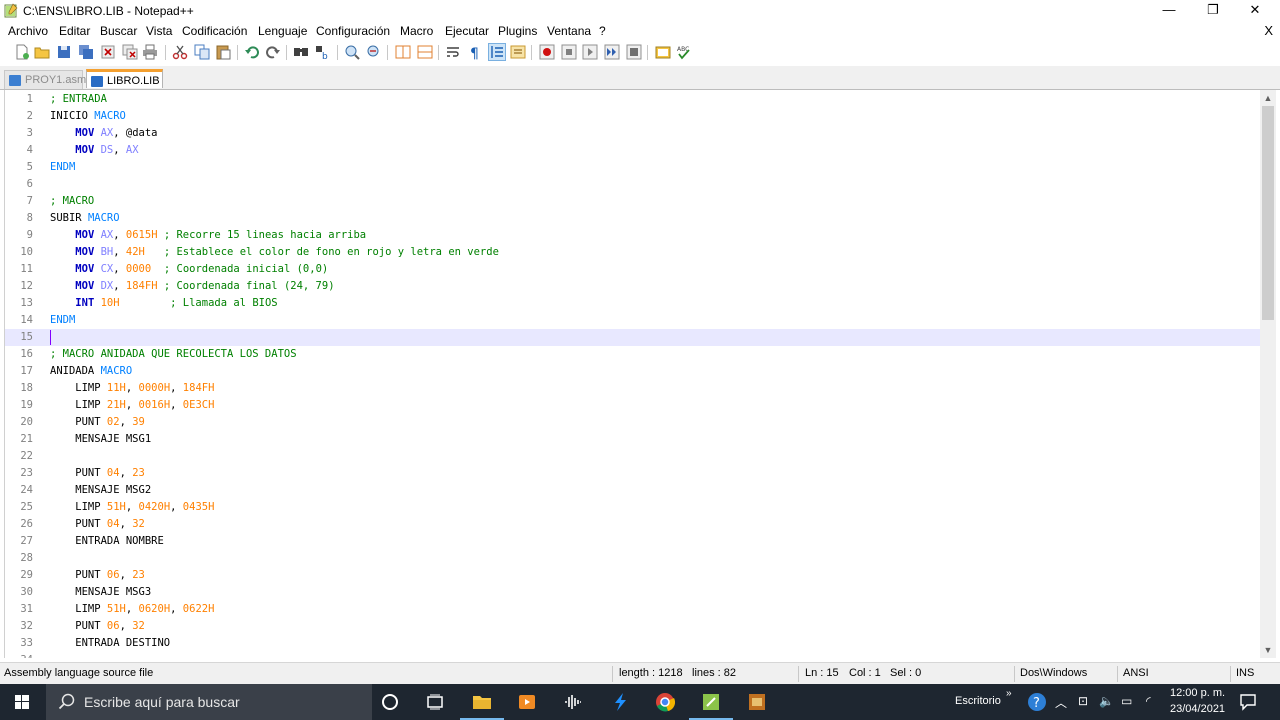 This screenshot has width=1280, height=720. I want to click on code-line: 13 INT 10H ; Llamada al BIOS, so click(633, 303).